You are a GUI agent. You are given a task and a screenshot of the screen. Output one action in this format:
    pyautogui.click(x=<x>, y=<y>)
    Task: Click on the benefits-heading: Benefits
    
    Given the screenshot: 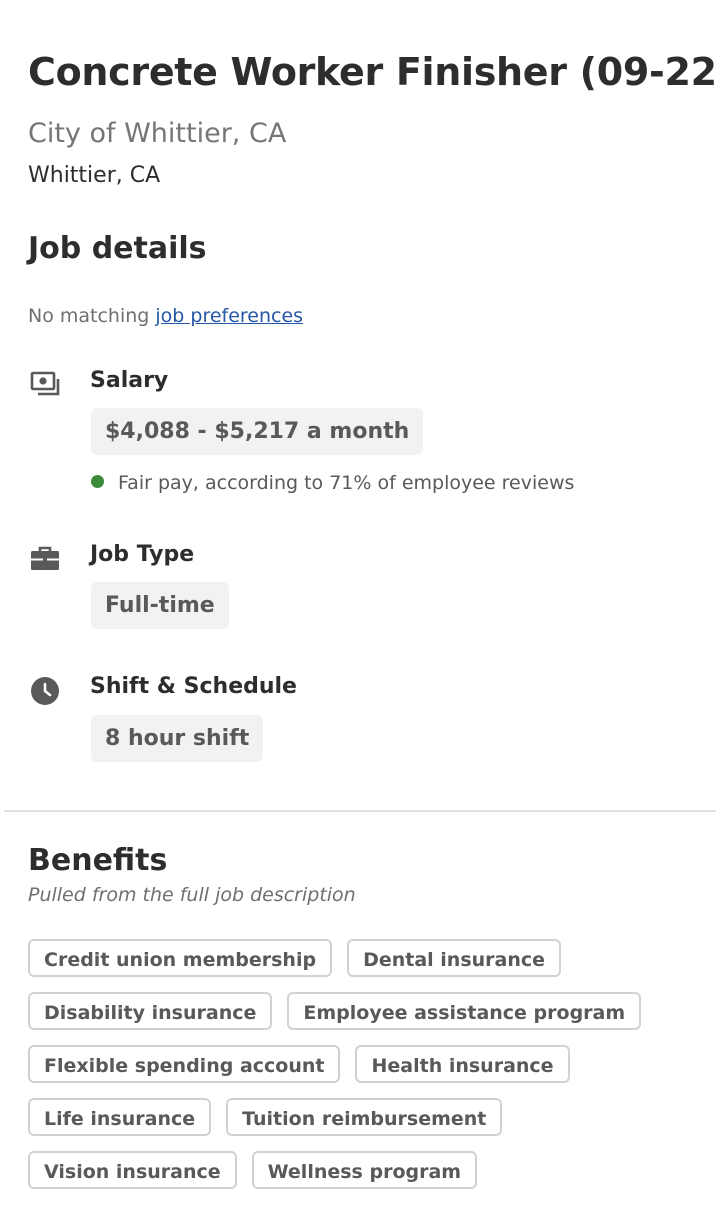 What is the action you would take?
    pyautogui.click(x=98, y=860)
    